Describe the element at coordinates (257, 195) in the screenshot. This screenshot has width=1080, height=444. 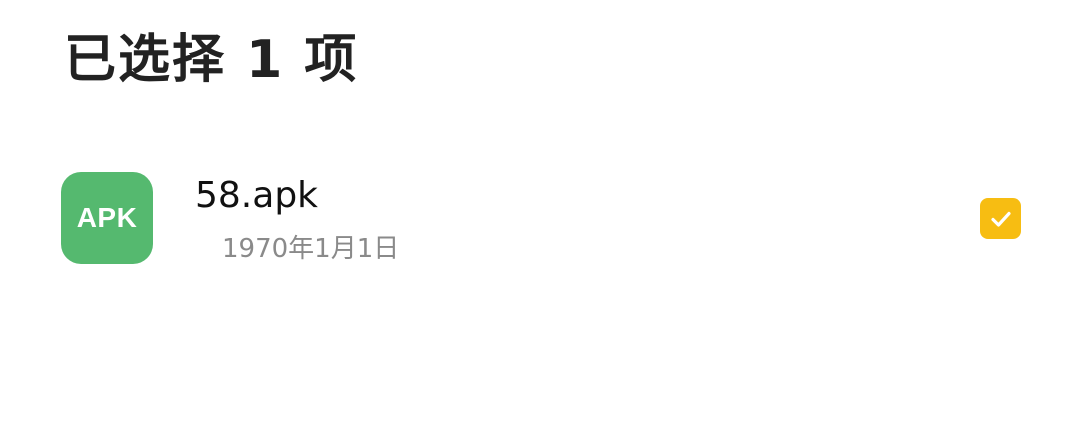
I see `file-name: 58.apk` at that location.